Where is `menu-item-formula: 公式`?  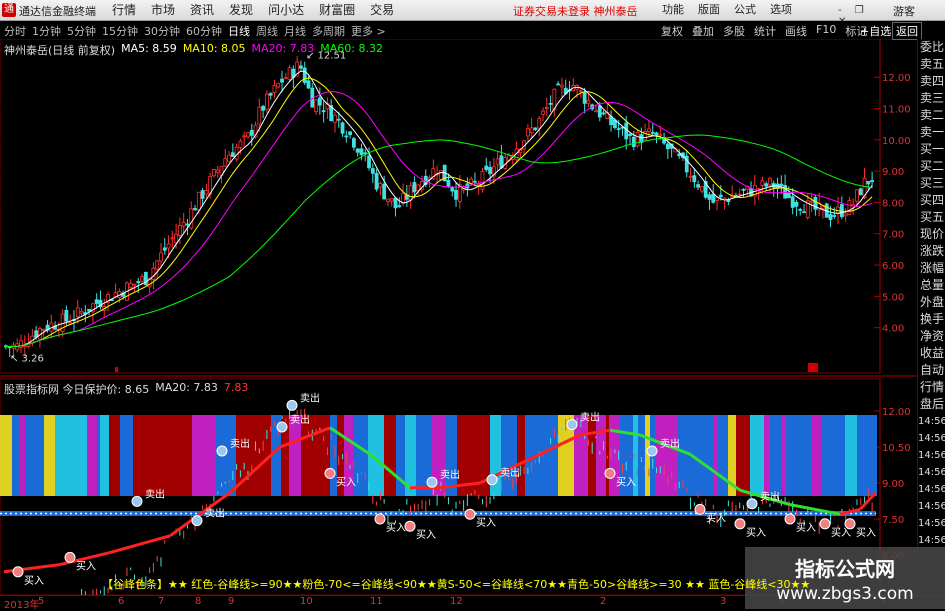
menu-item-formula: 公式 is located at coordinates (745, 10).